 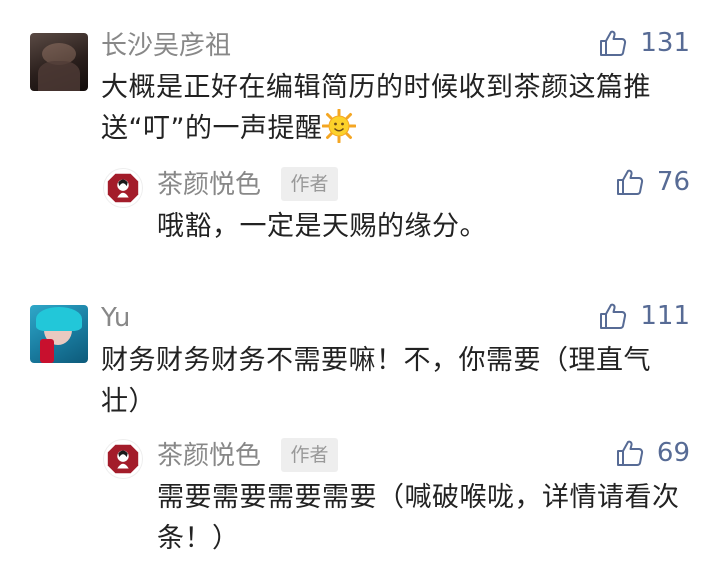 I want to click on reply-like-button: 76, so click(x=652, y=182).